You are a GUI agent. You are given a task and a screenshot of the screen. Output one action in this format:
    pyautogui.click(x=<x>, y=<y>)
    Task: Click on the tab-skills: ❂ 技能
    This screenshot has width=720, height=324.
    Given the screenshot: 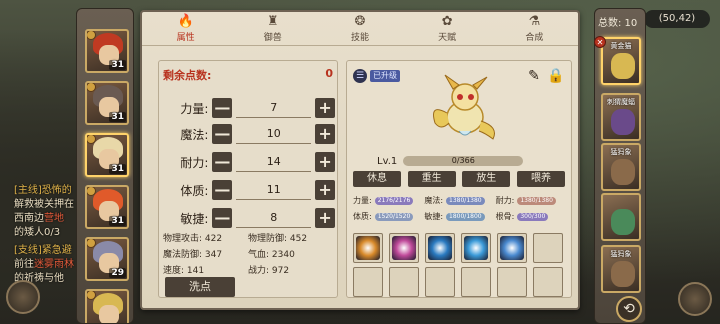 What is the action you would take?
    pyautogui.click(x=360, y=29)
    